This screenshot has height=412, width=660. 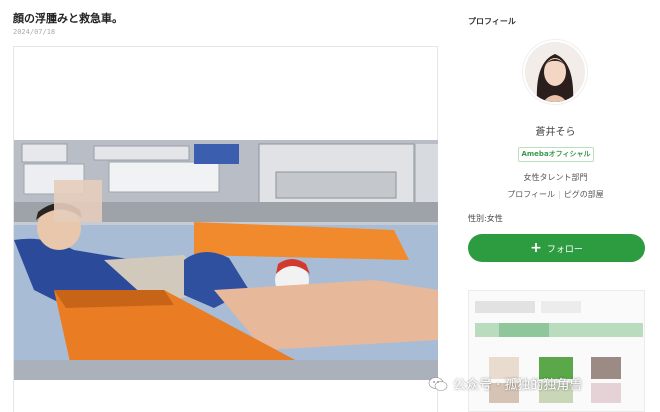 What do you see at coordinates (556, 351) in the screenshot?
I see `blurred-widget` at bounding box center [556, 351].